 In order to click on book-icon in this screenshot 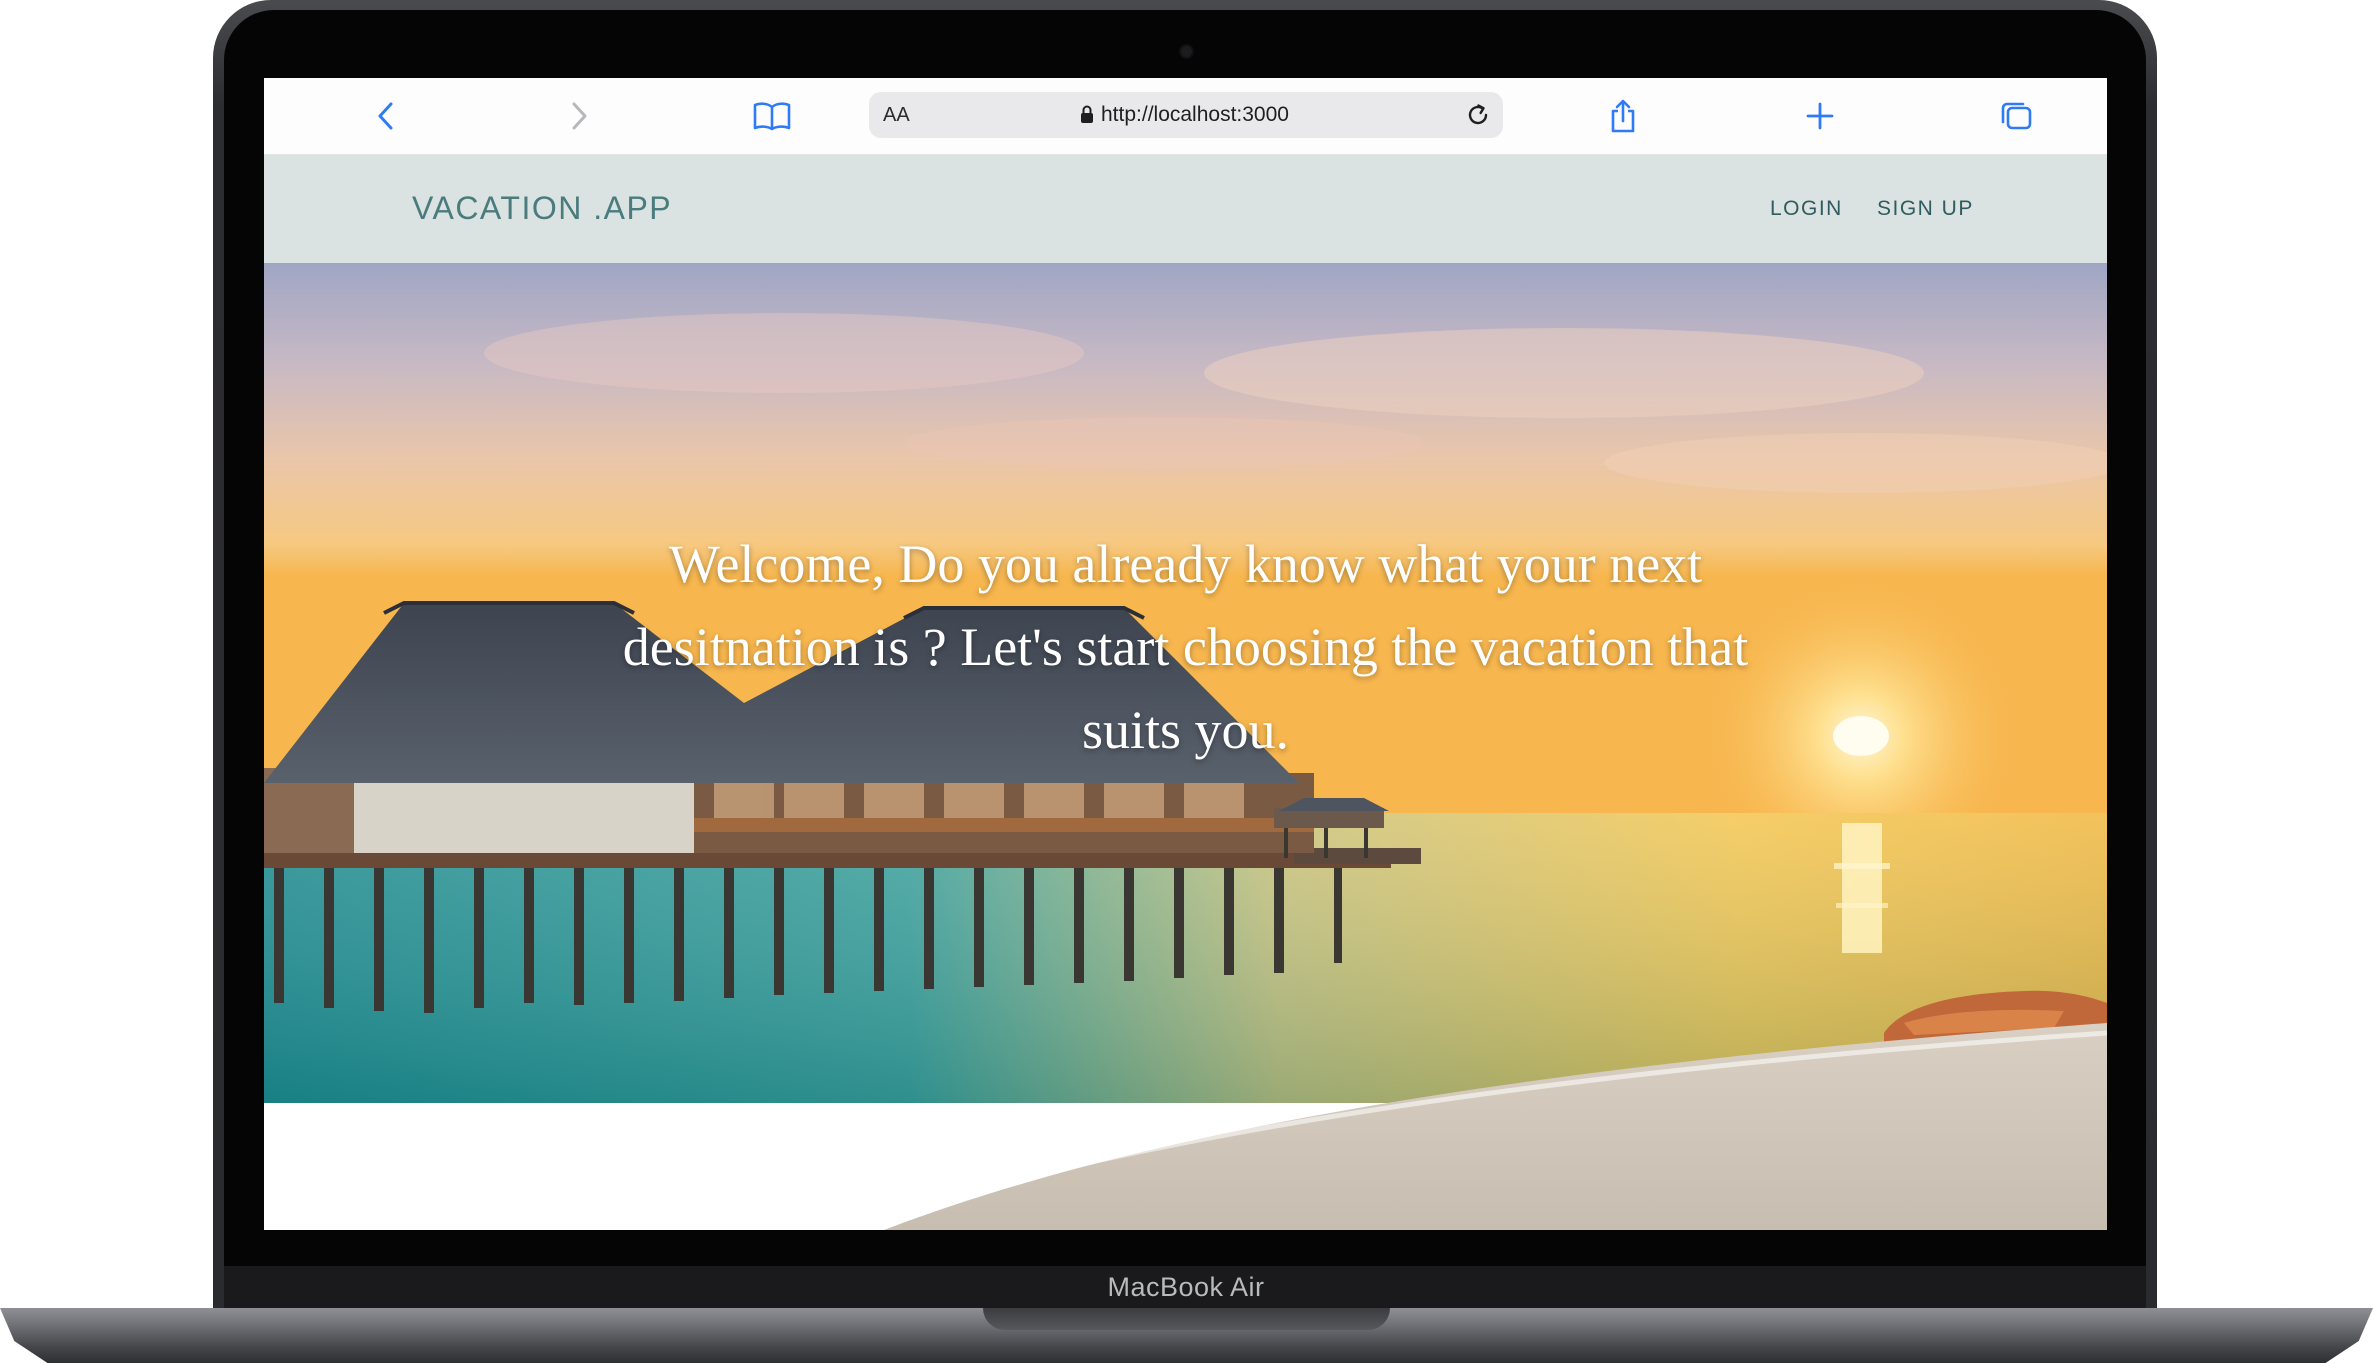, I will do `click(772, 116)`.